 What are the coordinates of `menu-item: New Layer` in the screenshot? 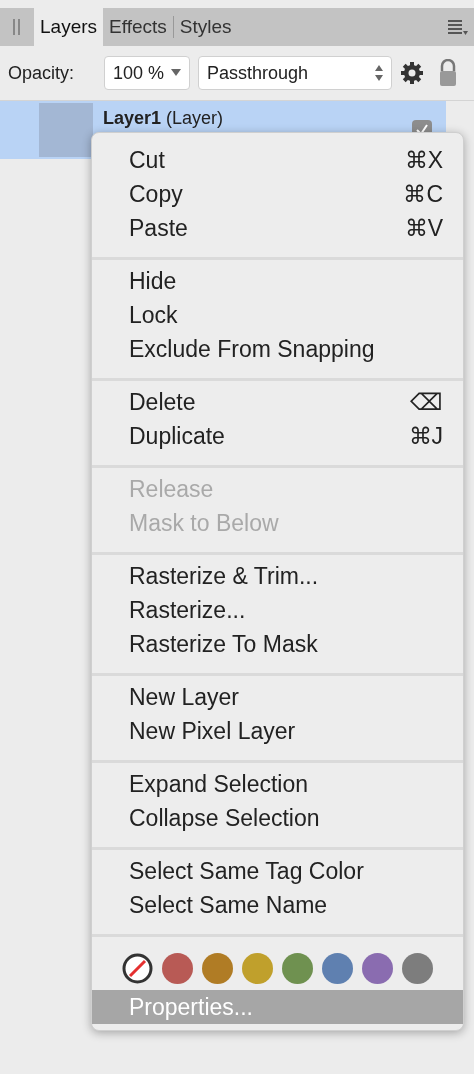 It's located at (277, 697).